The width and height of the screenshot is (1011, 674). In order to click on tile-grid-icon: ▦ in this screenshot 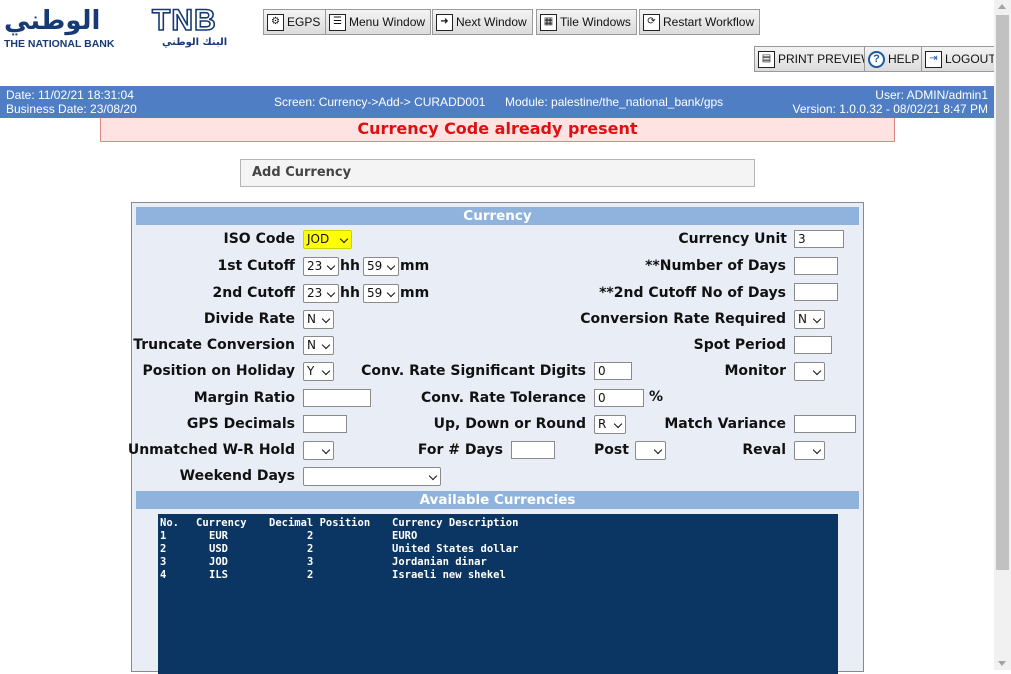, I will do `click(548, 22)`.